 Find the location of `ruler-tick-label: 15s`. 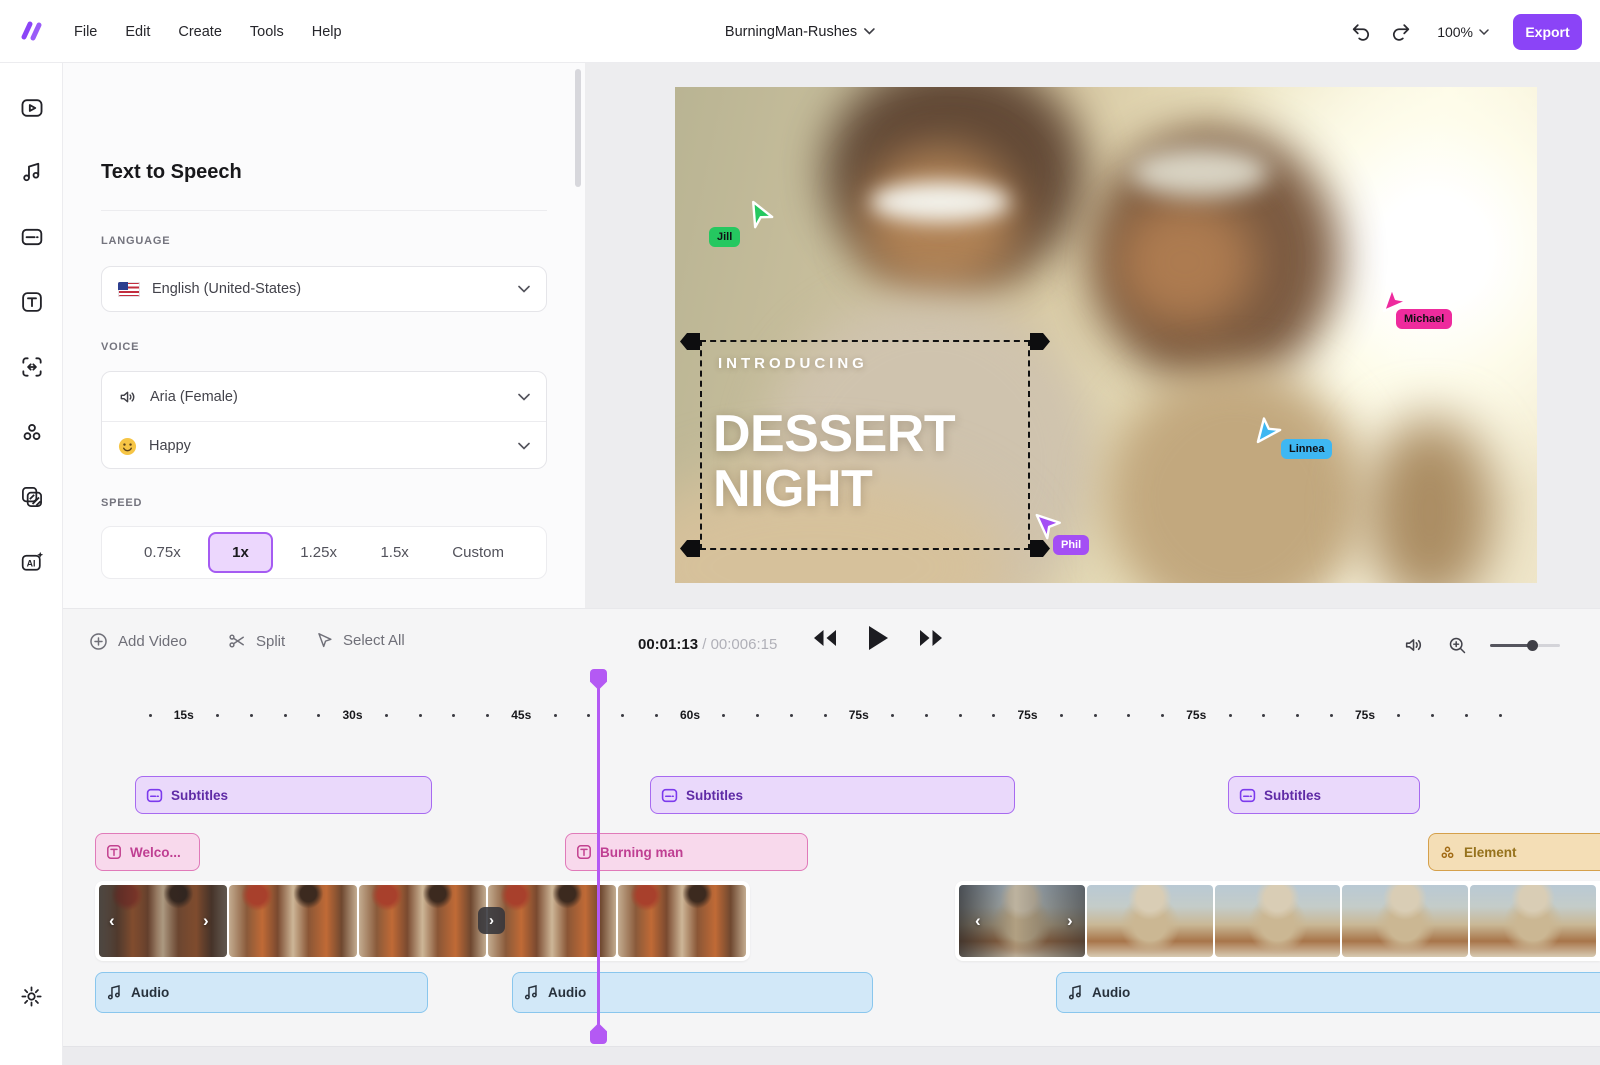

ruler-tick-label: 15s is located at coordinates (183, 715).